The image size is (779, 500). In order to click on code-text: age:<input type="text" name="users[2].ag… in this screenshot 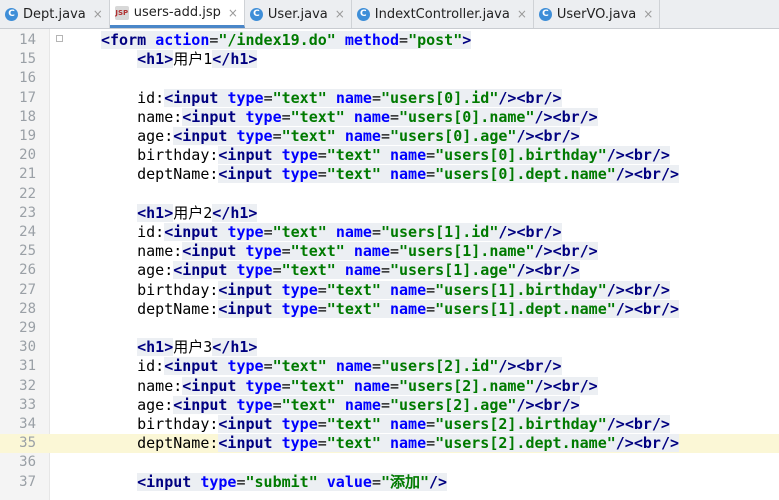, I will do `click(340, 405)`.